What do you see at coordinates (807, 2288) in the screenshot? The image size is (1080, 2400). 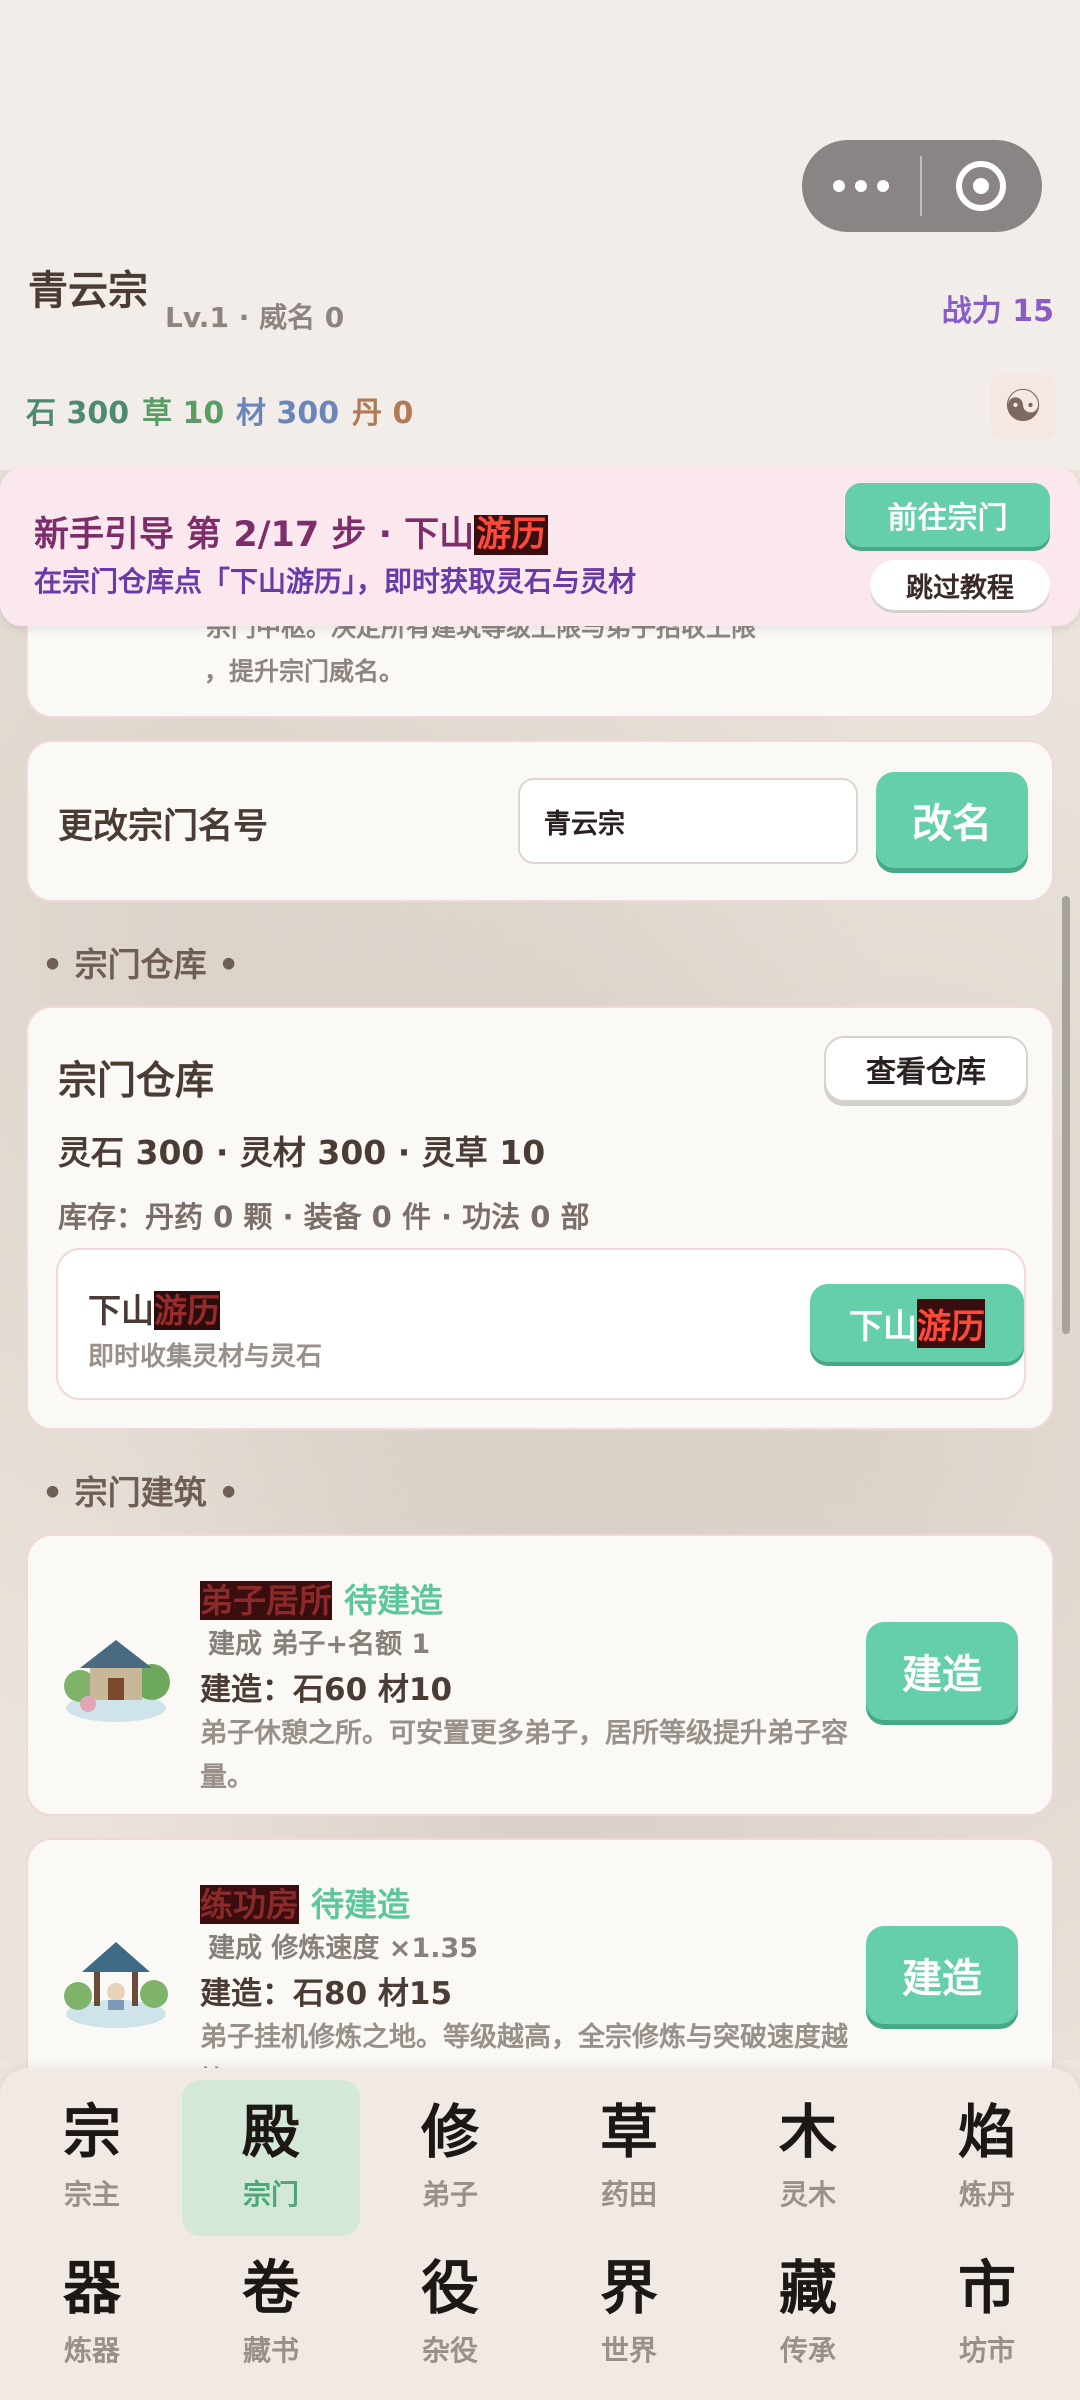 I see `nav-glyph-icon: 藏` at bounding box center [807, 2288].